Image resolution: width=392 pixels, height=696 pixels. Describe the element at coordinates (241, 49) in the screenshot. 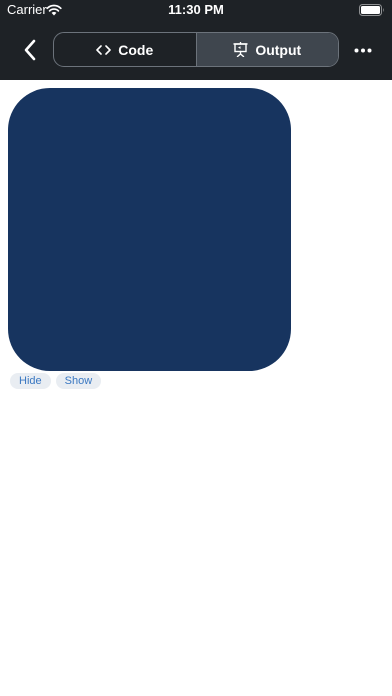

I see `presentation-icon` at that location.